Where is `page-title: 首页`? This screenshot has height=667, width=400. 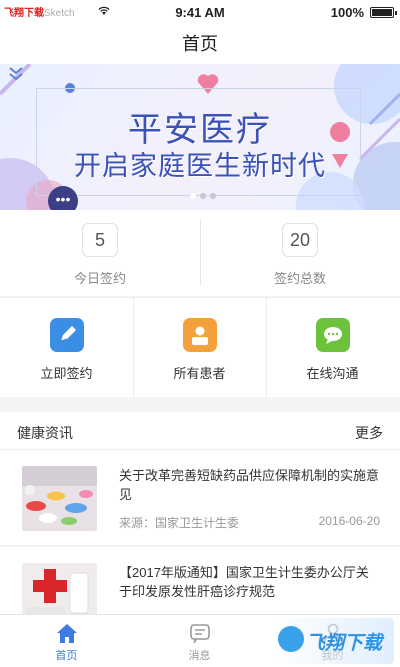
page-title: 首页 is located at coordinates (200, 44).